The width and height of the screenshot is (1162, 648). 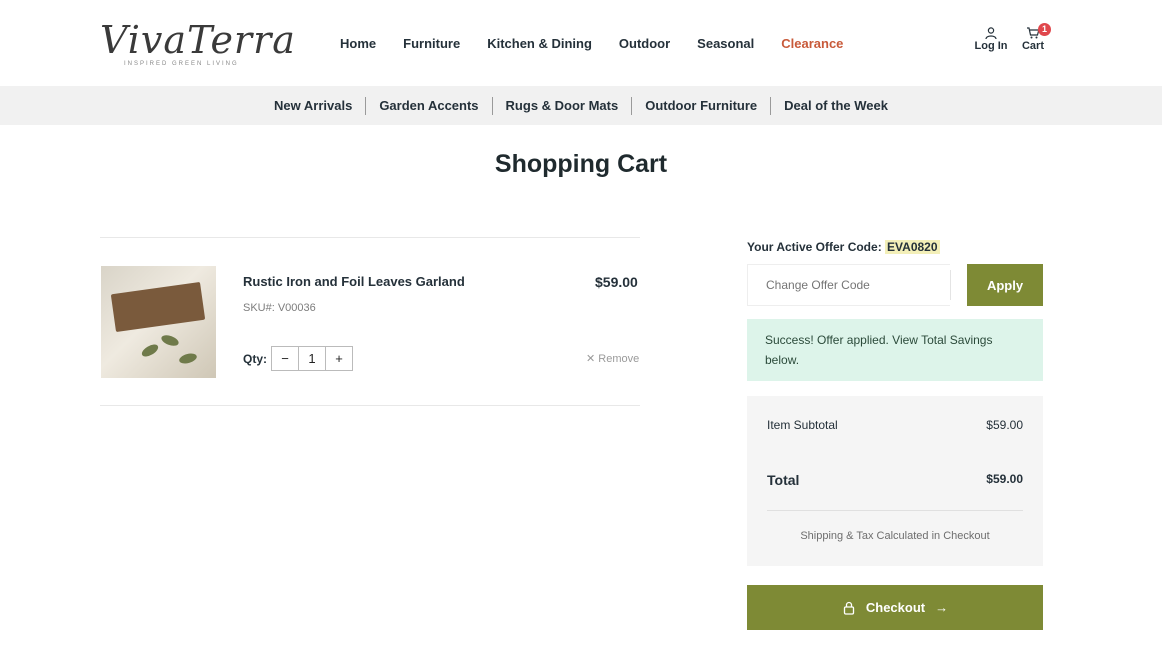 I want to click on cart-divider-top, so click(x=370, y=237).